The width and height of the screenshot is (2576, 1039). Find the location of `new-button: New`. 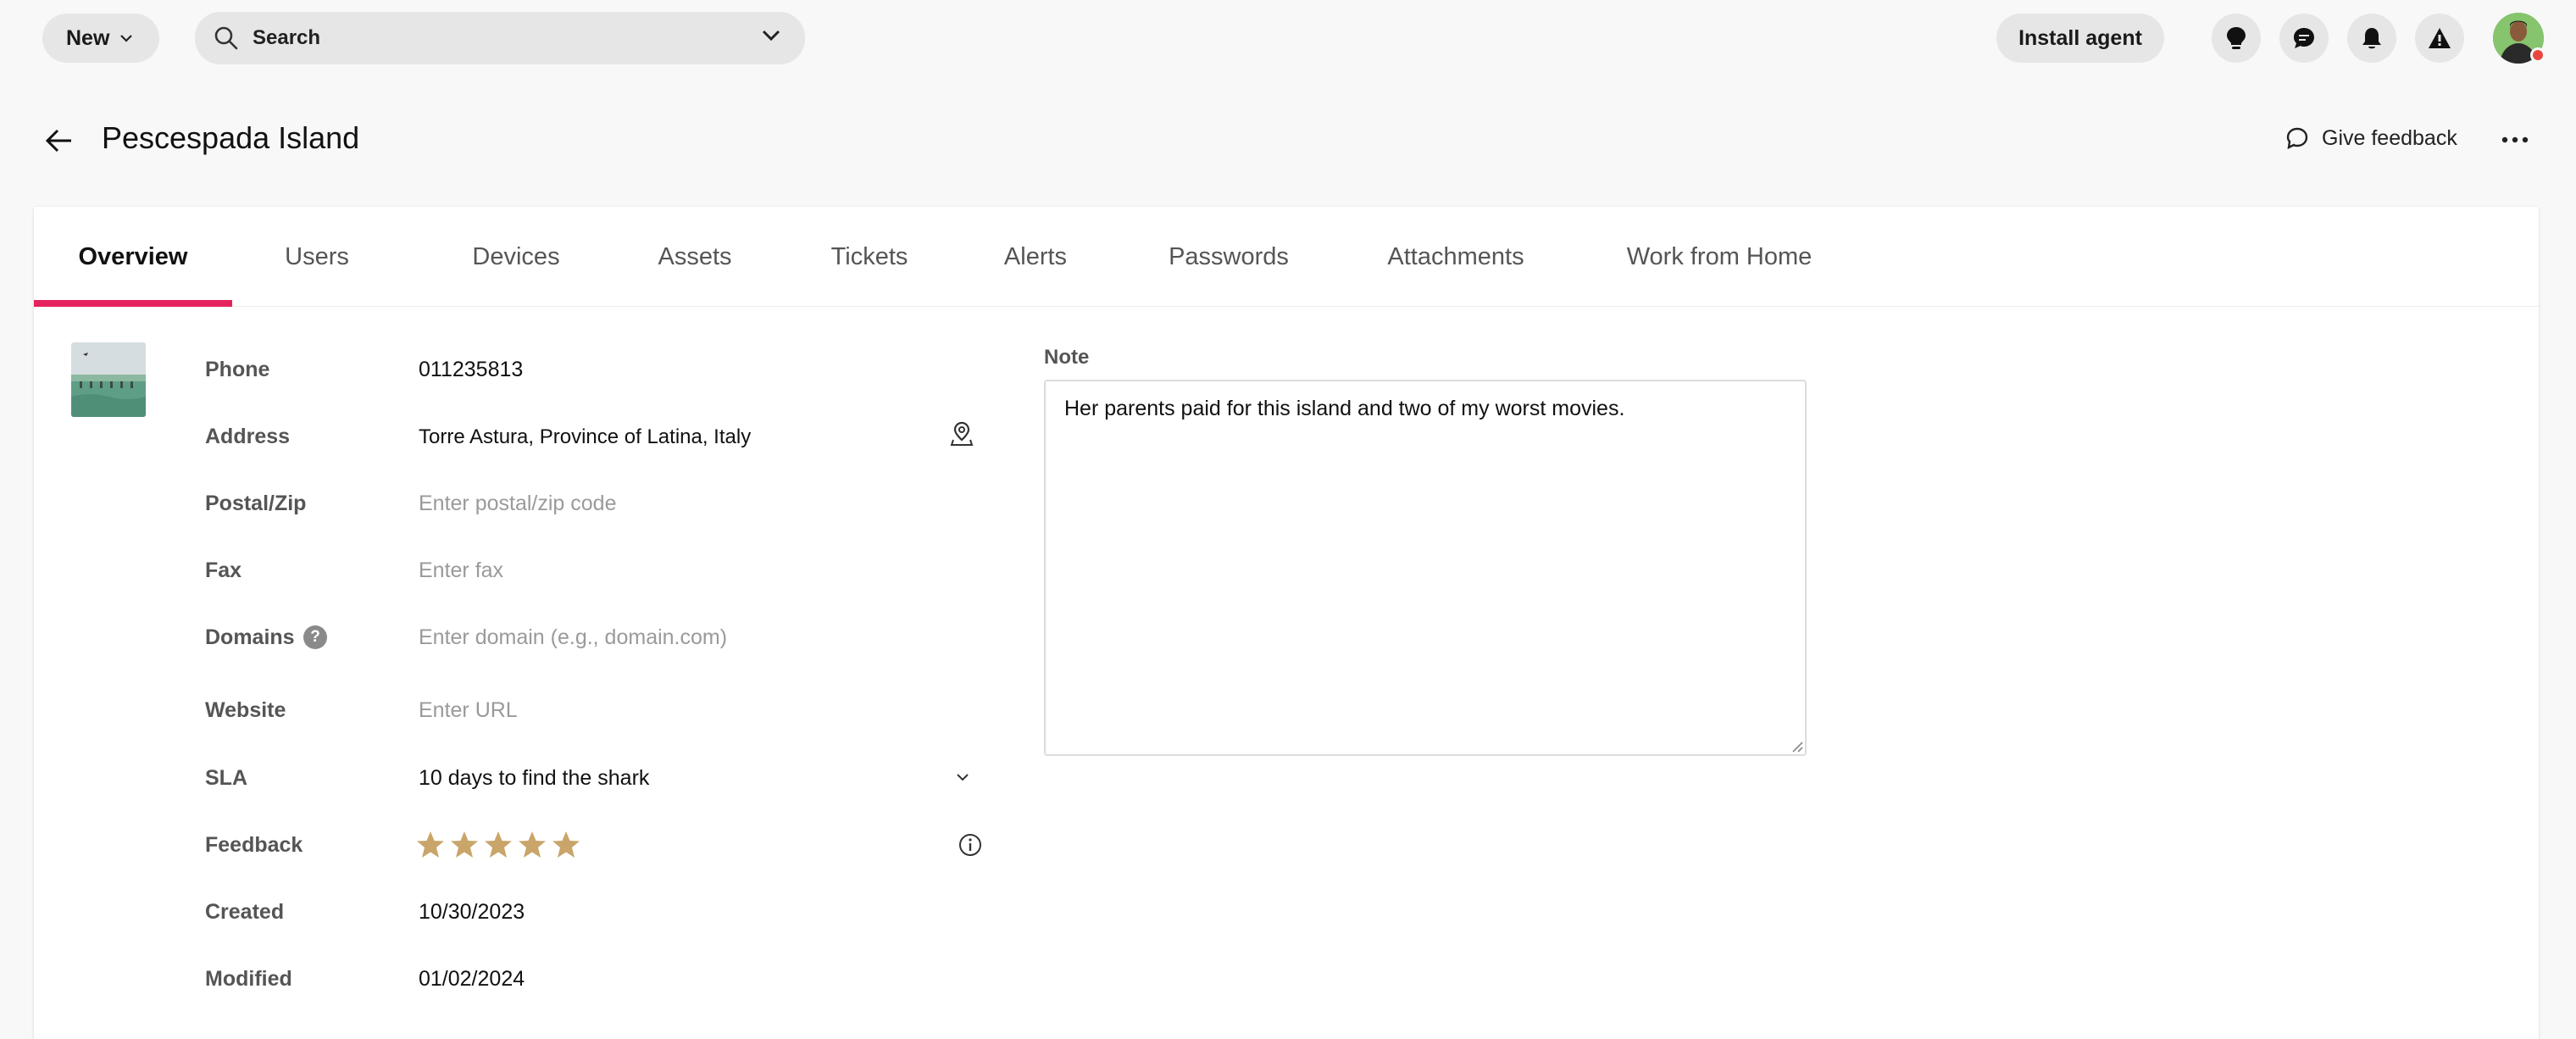

new-button: New is located at coordinates (100, 38).